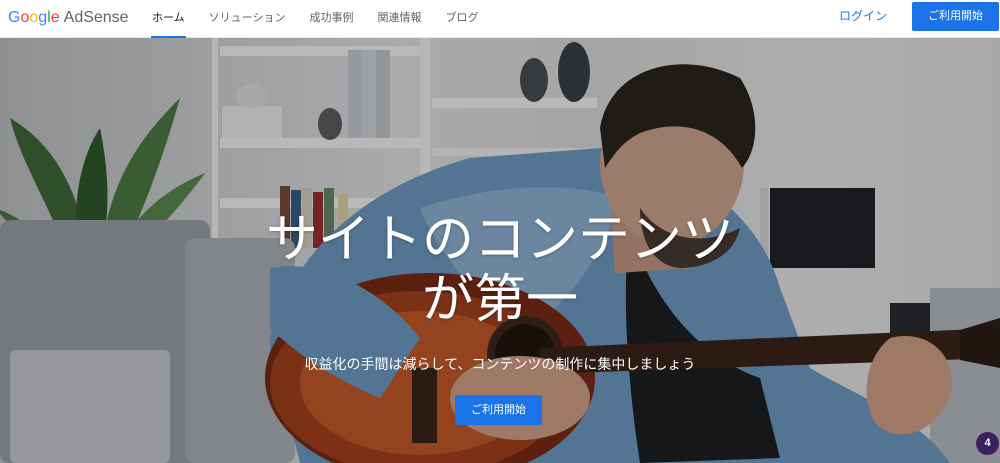 This screenshot has width=1000, height=463. Describe the element at coordinates (500, 364) in the screenshot. I see `hero-subtitle: 収益化の手間は減らして、コンテンツの制作に集中しましょう` at that location.